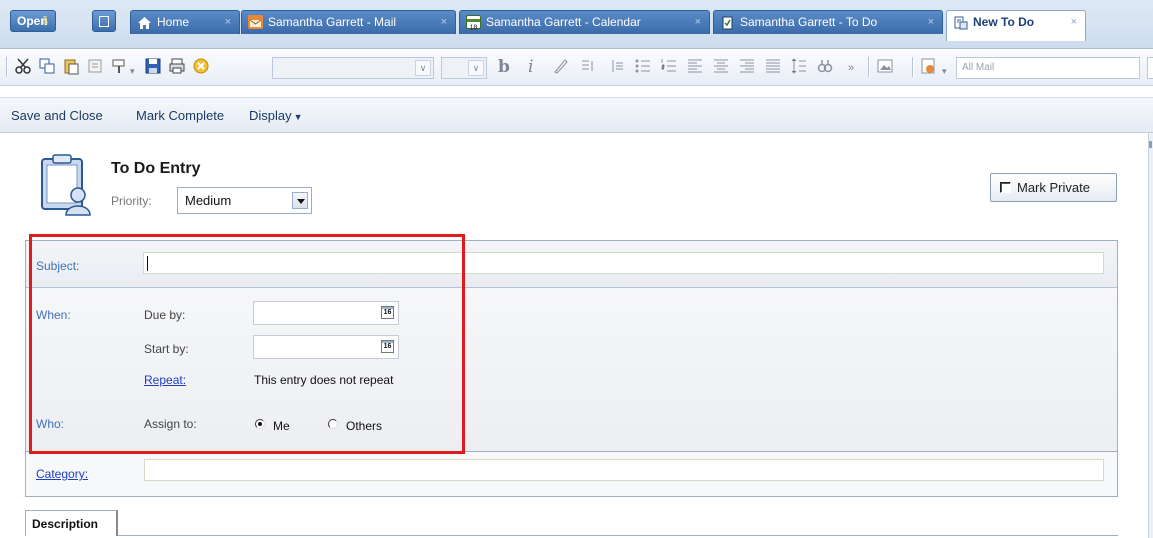  I want to click on priority-value: Medium, so click(208, 200).